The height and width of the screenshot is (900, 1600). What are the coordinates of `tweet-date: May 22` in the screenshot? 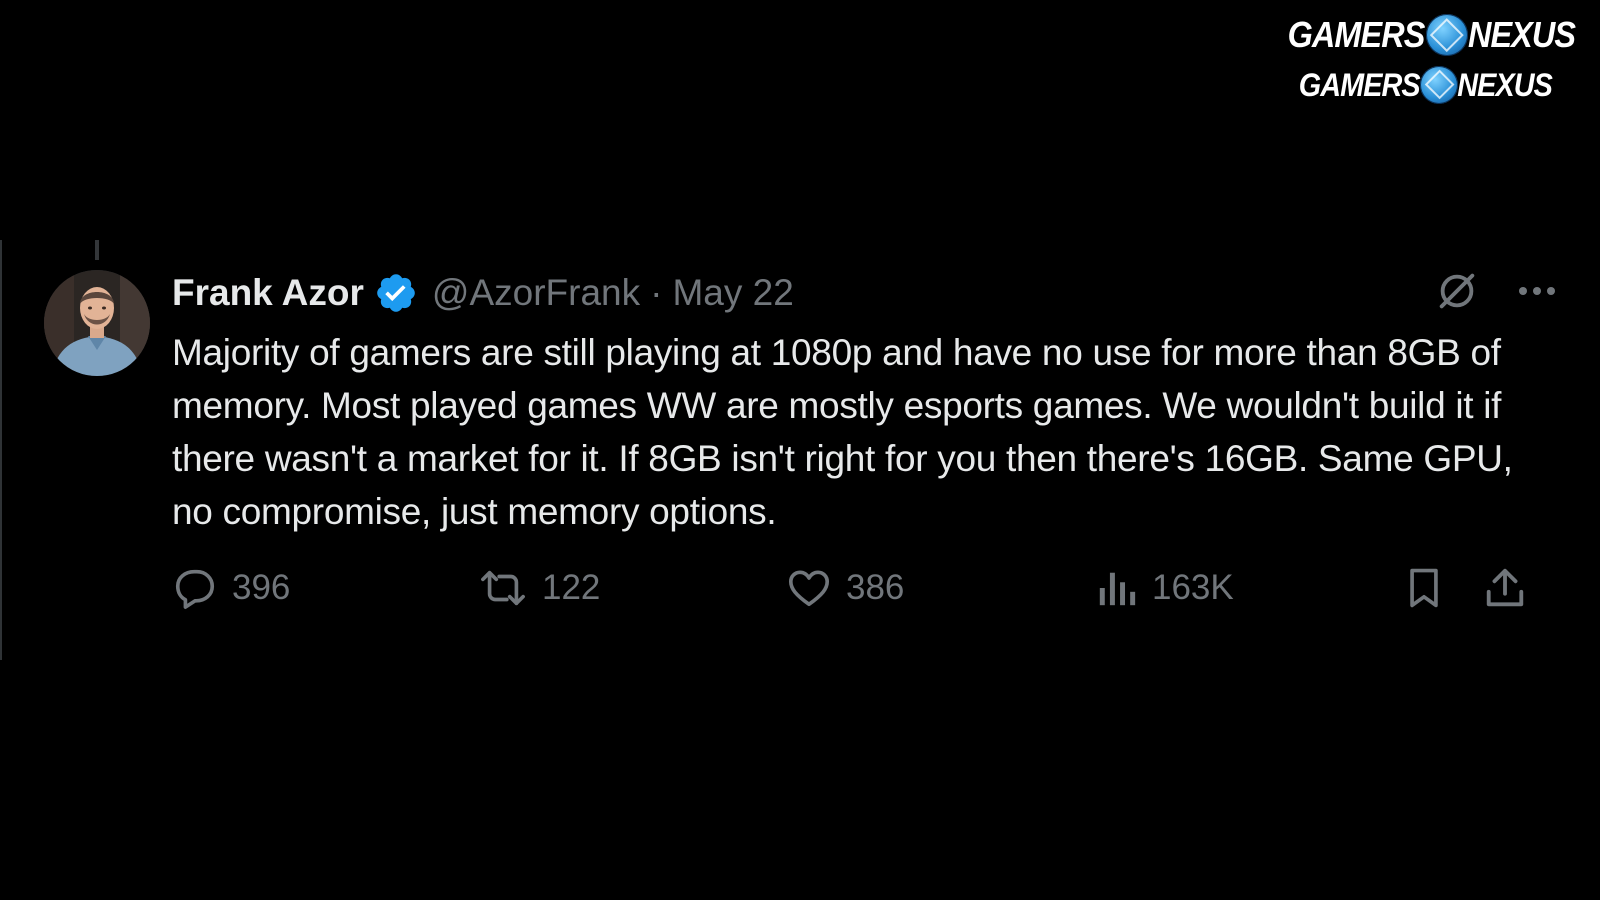 It's located at (732, 293).